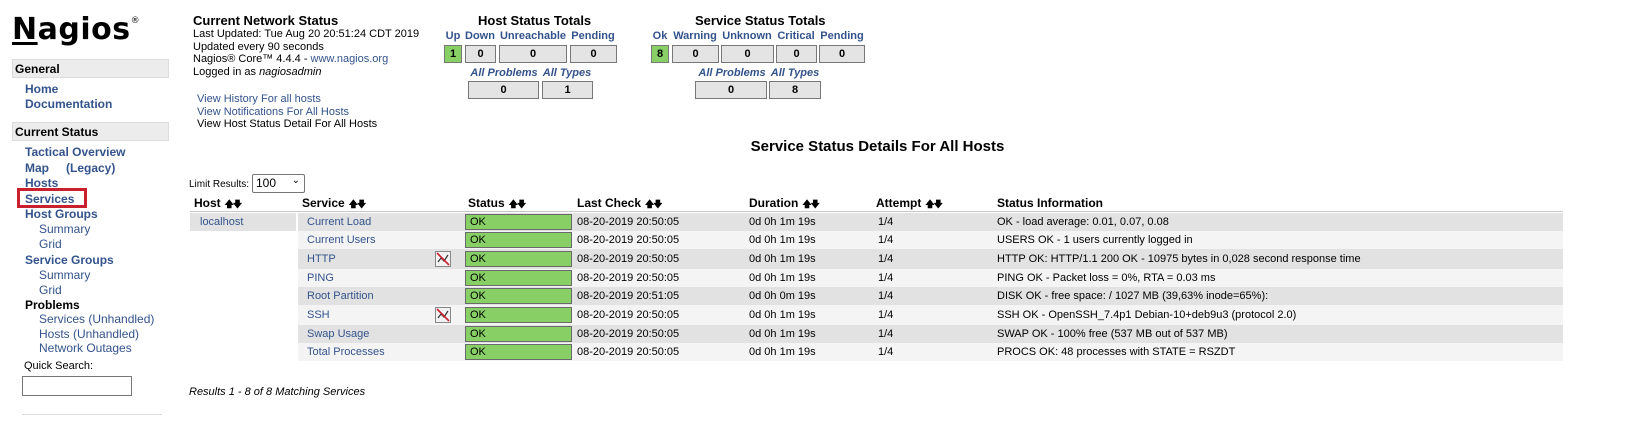 This screenshot has height=434, width=1635. Describe the element at coordinates (1050, 203) in the screenshot. I see `column-header-status-information: Status Information` at that location.